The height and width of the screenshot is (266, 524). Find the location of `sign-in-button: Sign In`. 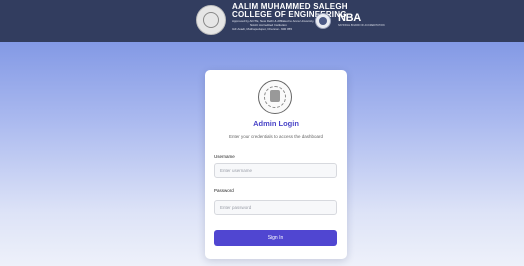

sign-in-button: Sign In is located at coordinates (275, 238).